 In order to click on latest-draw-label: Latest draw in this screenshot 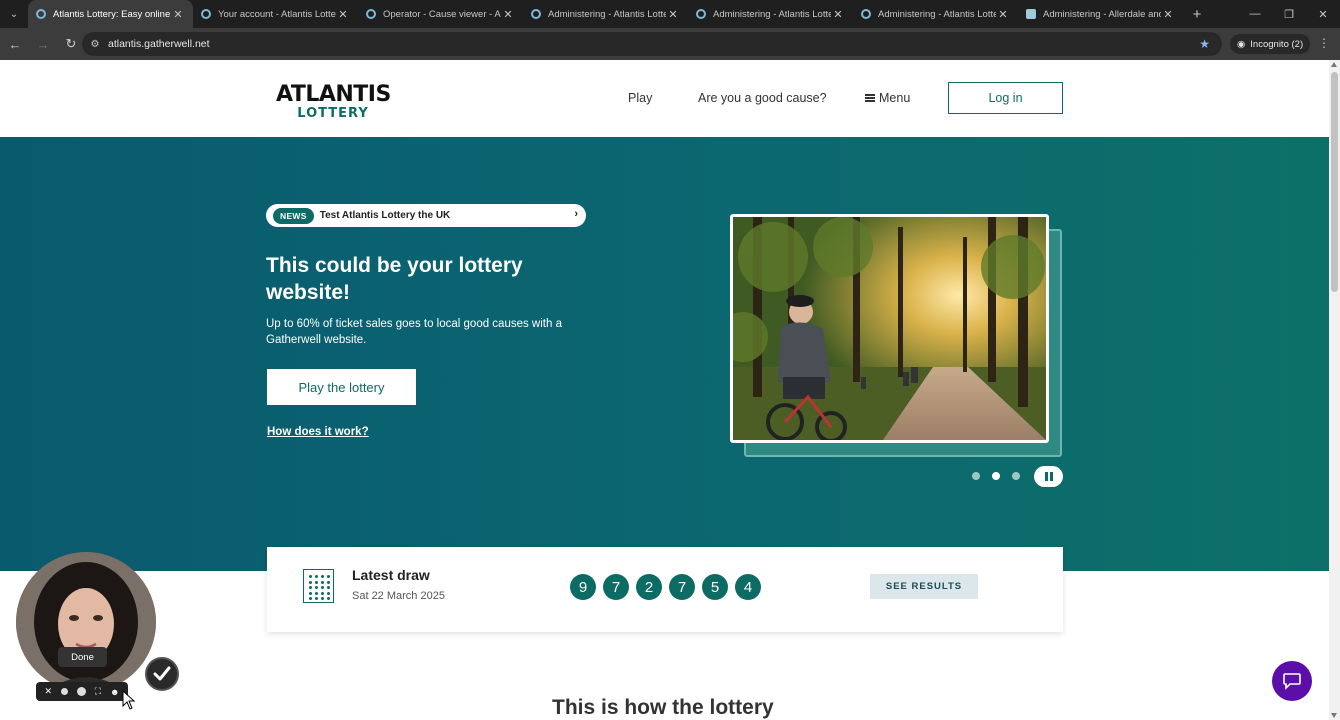, I will do `click(391, 575)`.